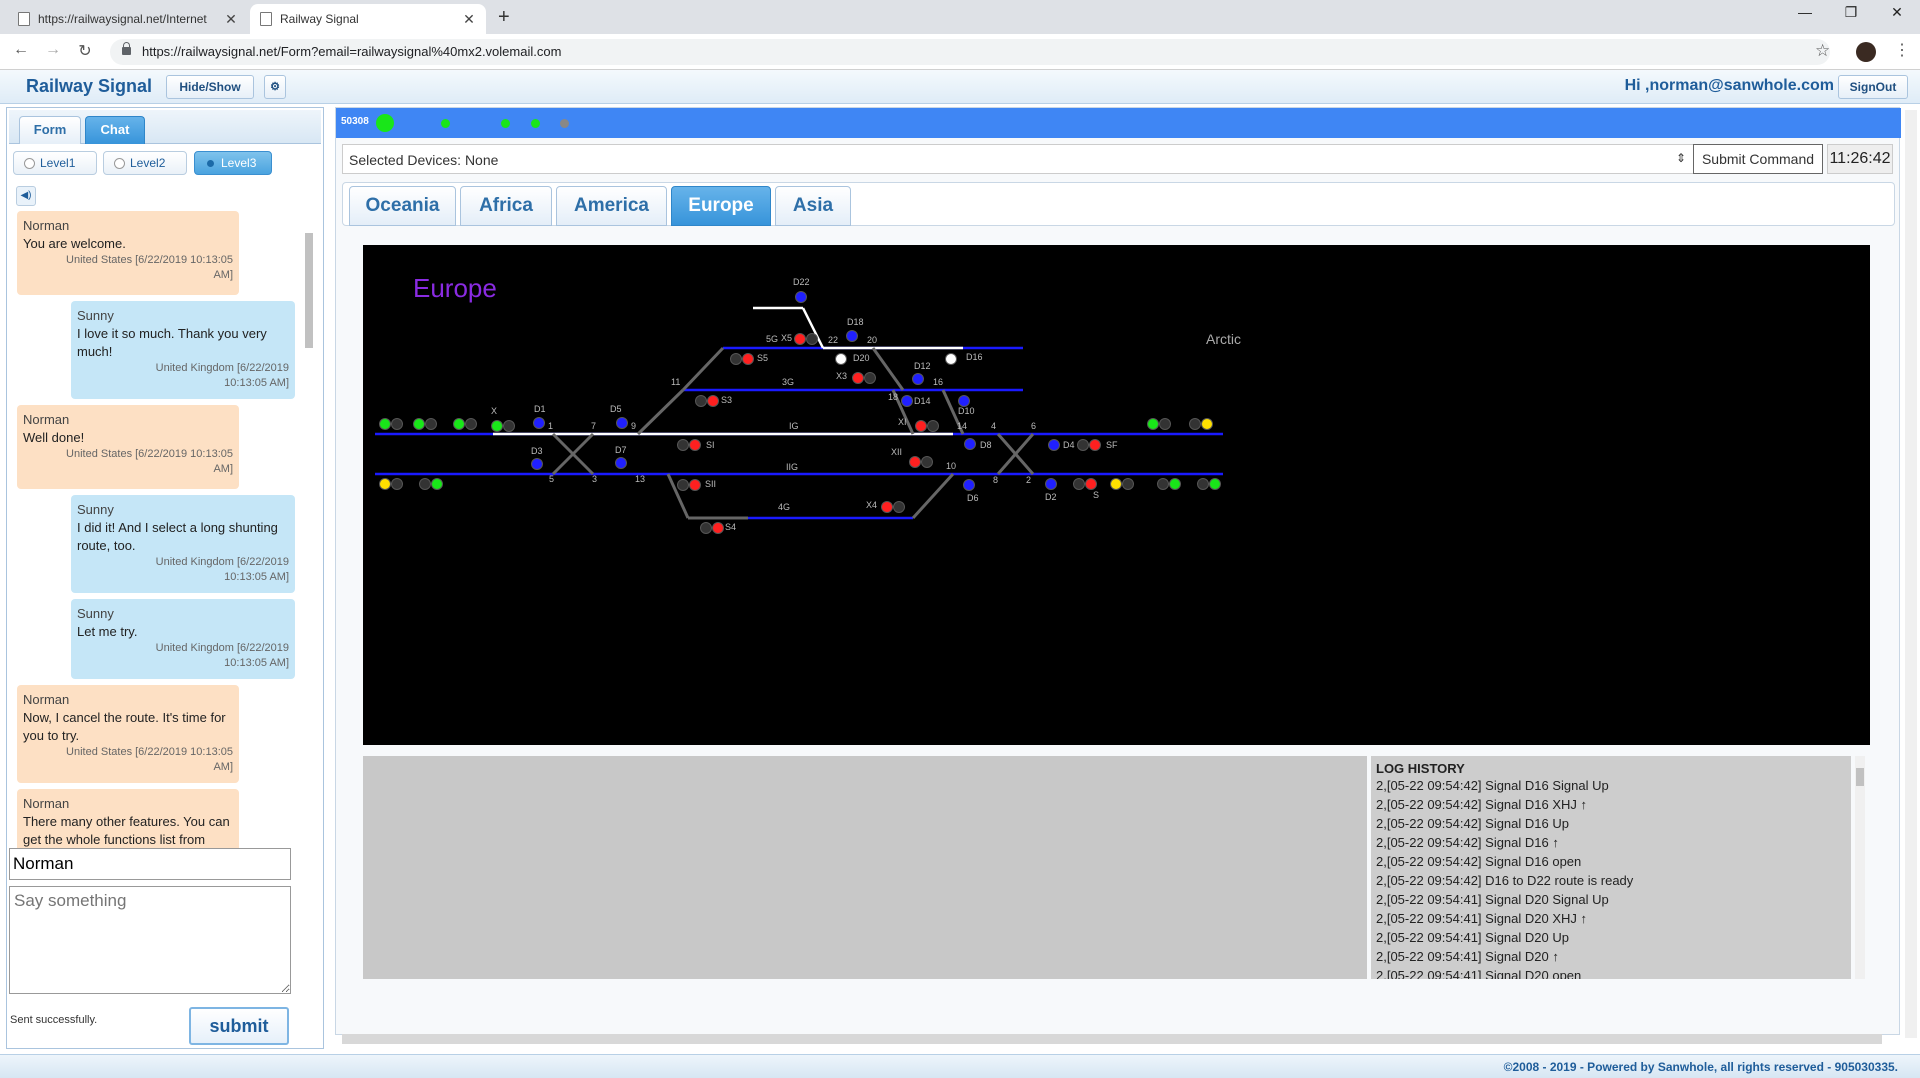 Image resolution: width=1920 pixels, height=1078 pixels. What do you see at coordinates (128, 19) in the screenshot?
I see `browser-tab-1: https://railwaysignal.net/Internet ✕` at bounding box center [128, 19].